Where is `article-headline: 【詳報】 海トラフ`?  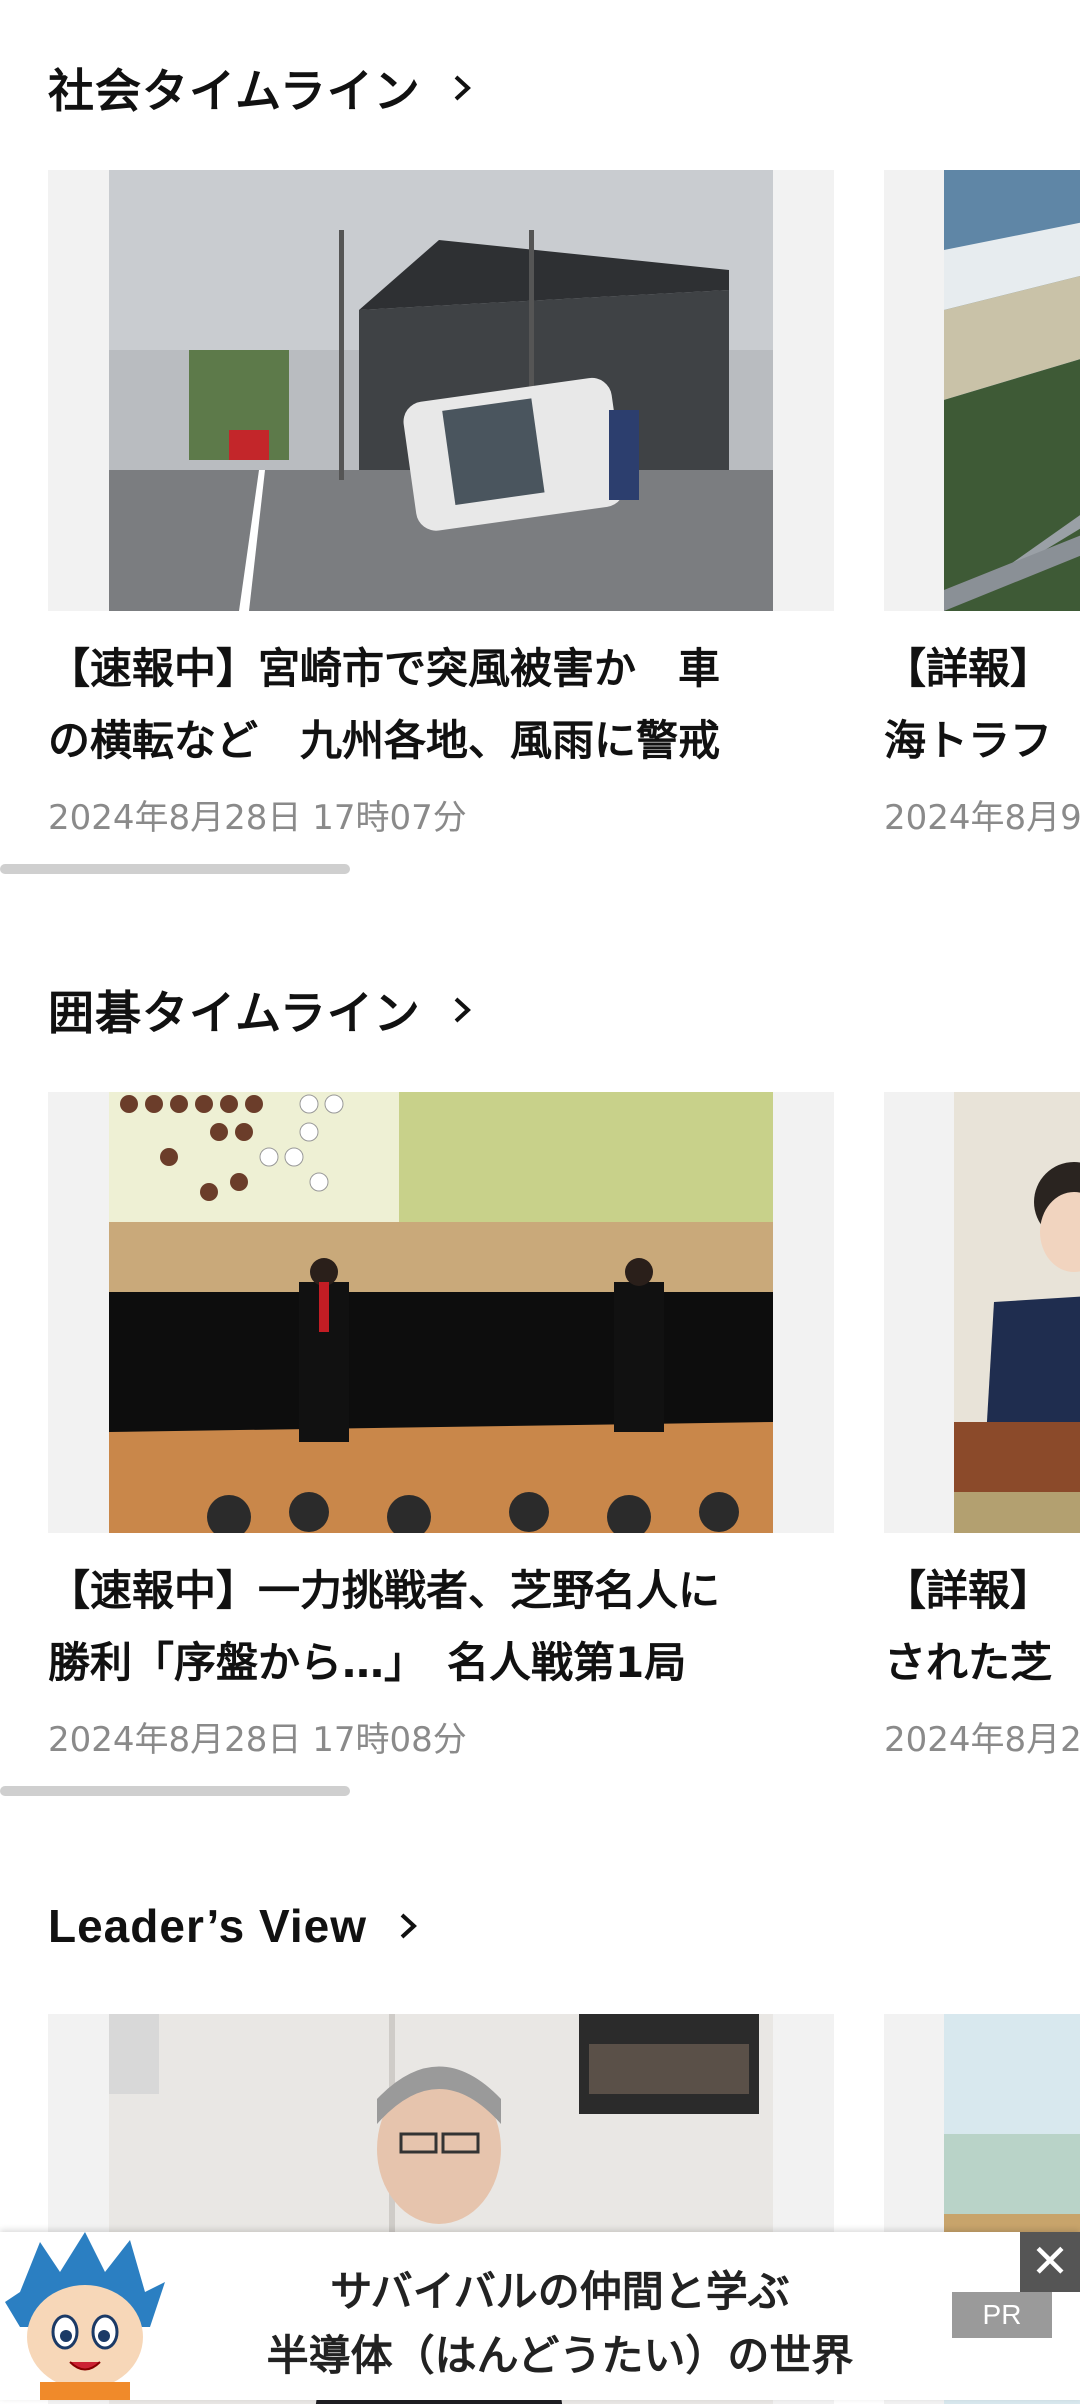 article-headline: 【詳報】 海トラフ is located at coordinates (982, 705).